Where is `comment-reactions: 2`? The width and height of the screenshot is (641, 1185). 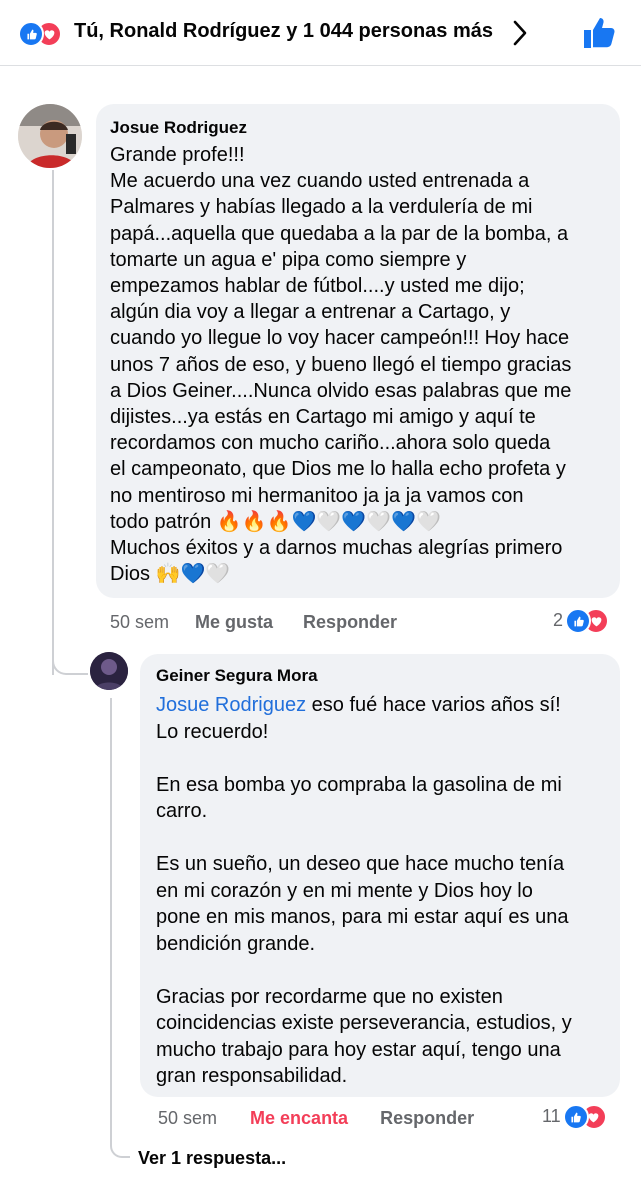 comment-reactions: 2 is located at coordinates (581, 621).